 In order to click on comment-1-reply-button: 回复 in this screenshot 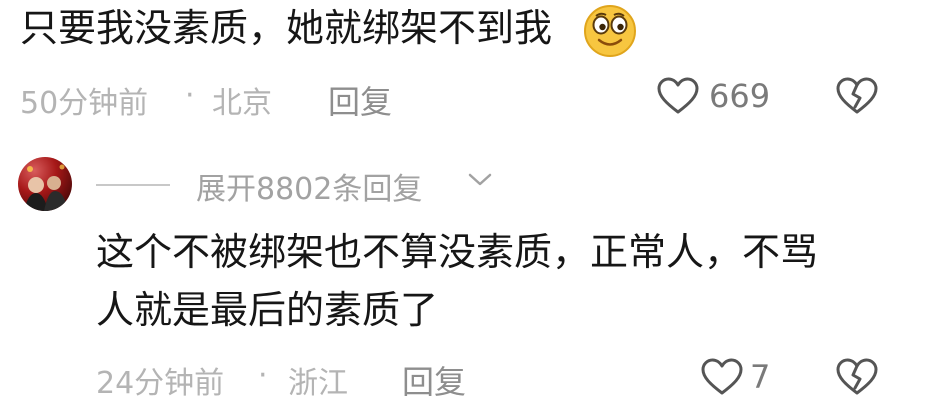, I will do `click(360, 100)`.